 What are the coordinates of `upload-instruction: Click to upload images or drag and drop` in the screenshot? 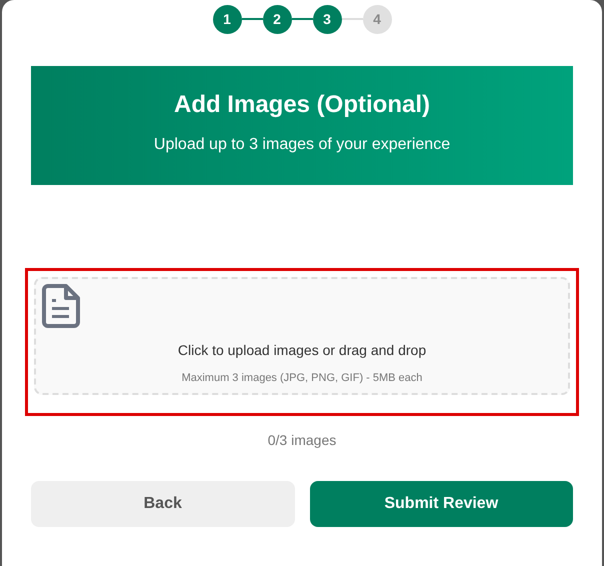 It's located at (302, 350).